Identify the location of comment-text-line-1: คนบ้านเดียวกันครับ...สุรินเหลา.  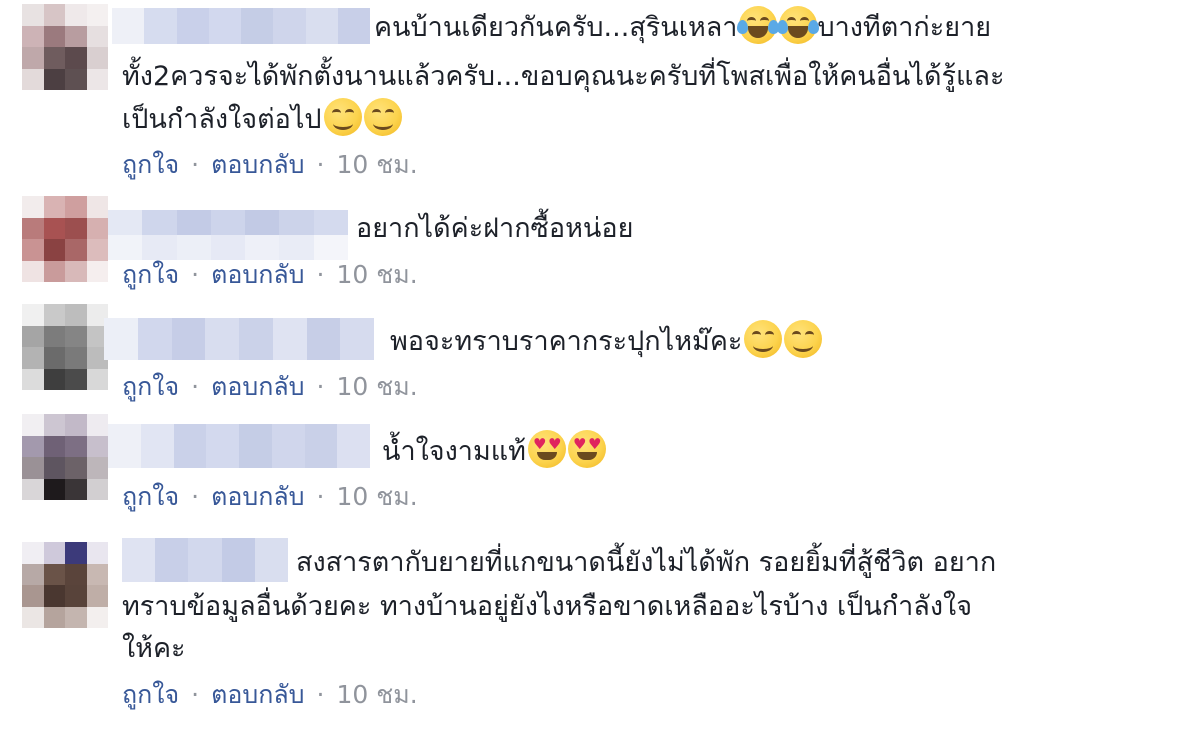
(556, 27).